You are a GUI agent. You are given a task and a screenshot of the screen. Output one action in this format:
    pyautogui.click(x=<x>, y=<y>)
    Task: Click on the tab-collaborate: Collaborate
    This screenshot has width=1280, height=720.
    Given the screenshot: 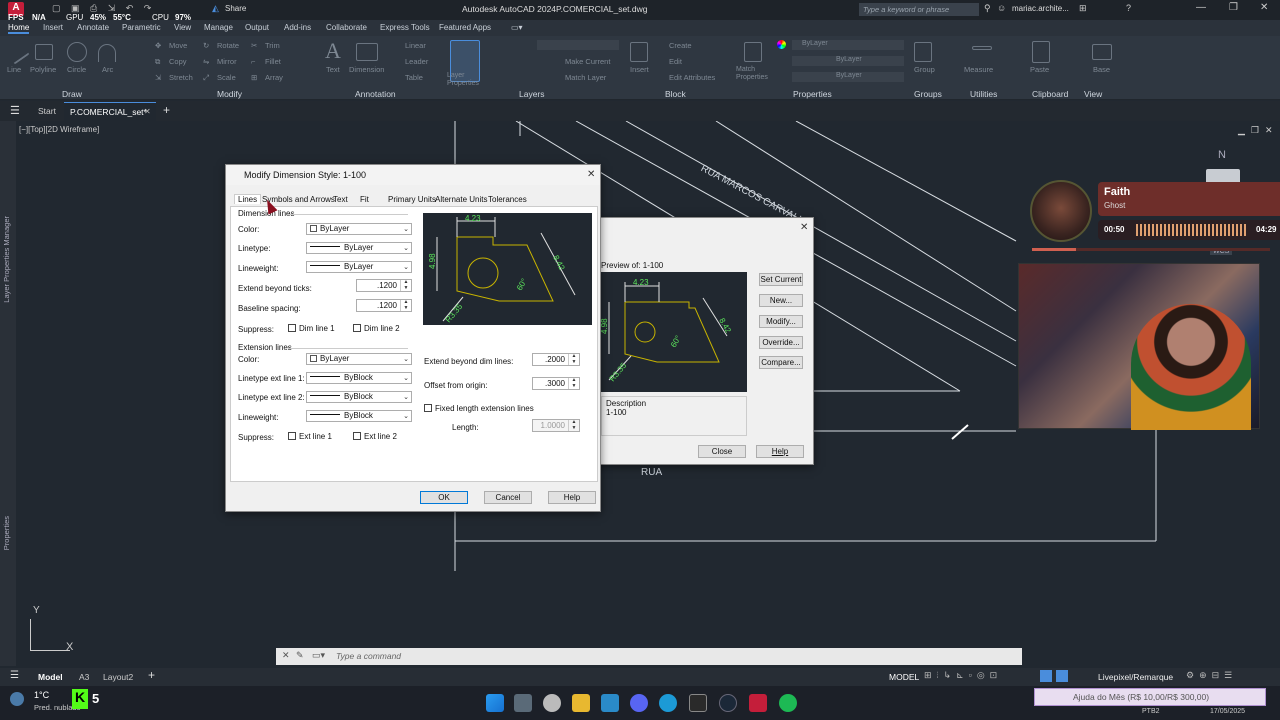 What is the action you would take?
    pyautogui.click(x=346, y=27)
    